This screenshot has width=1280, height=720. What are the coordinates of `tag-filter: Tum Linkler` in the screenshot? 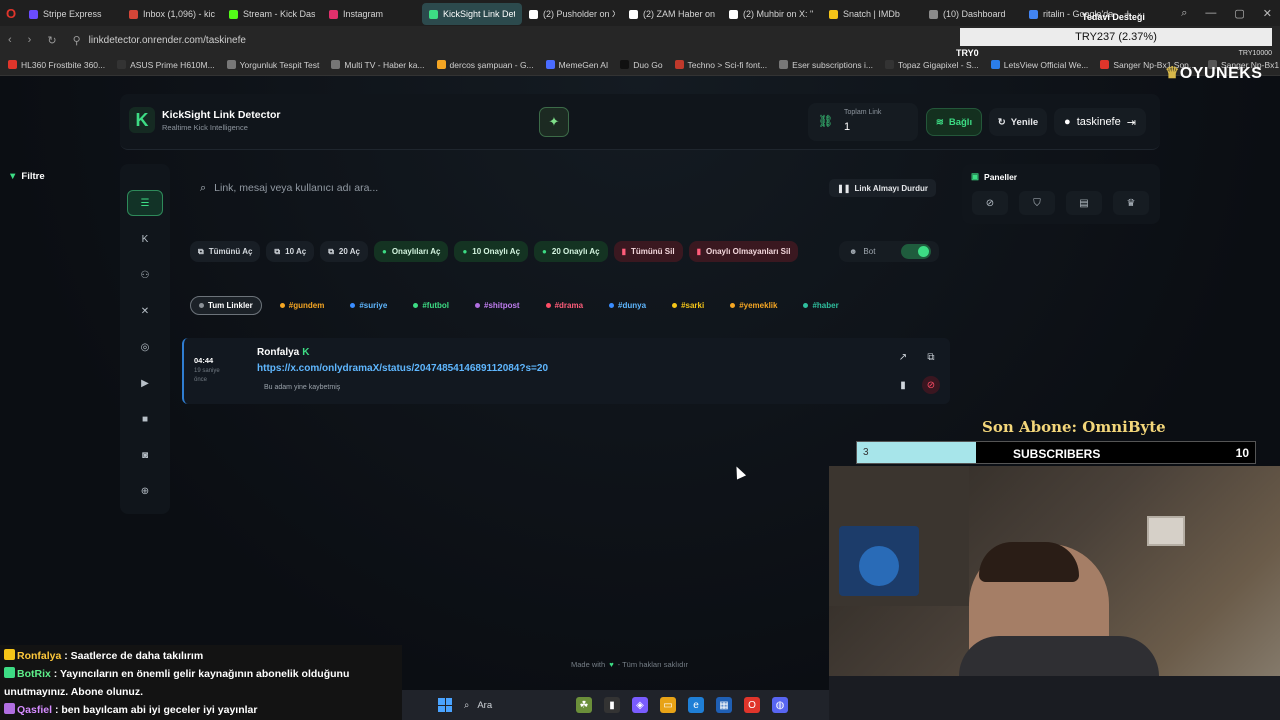 It's located at (226, 305).